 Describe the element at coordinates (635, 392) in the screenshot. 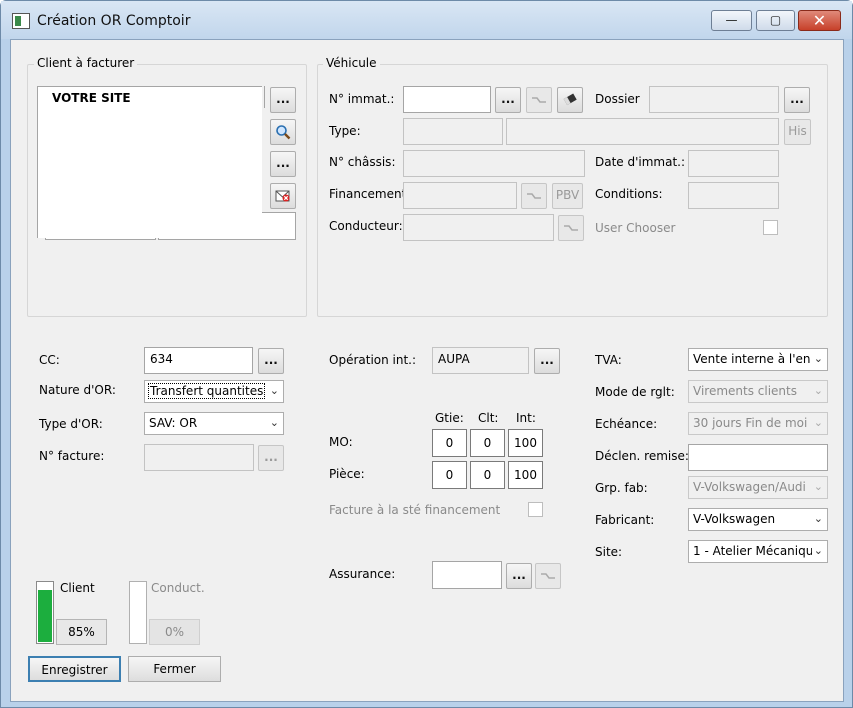

I see `mode-label: Mode de rglt:` at that location.